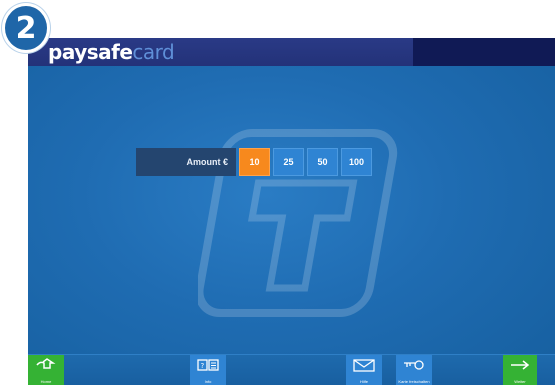 This screenshot has width=555, height=385. I want to click on header-dark-panel, so click(484, 52).